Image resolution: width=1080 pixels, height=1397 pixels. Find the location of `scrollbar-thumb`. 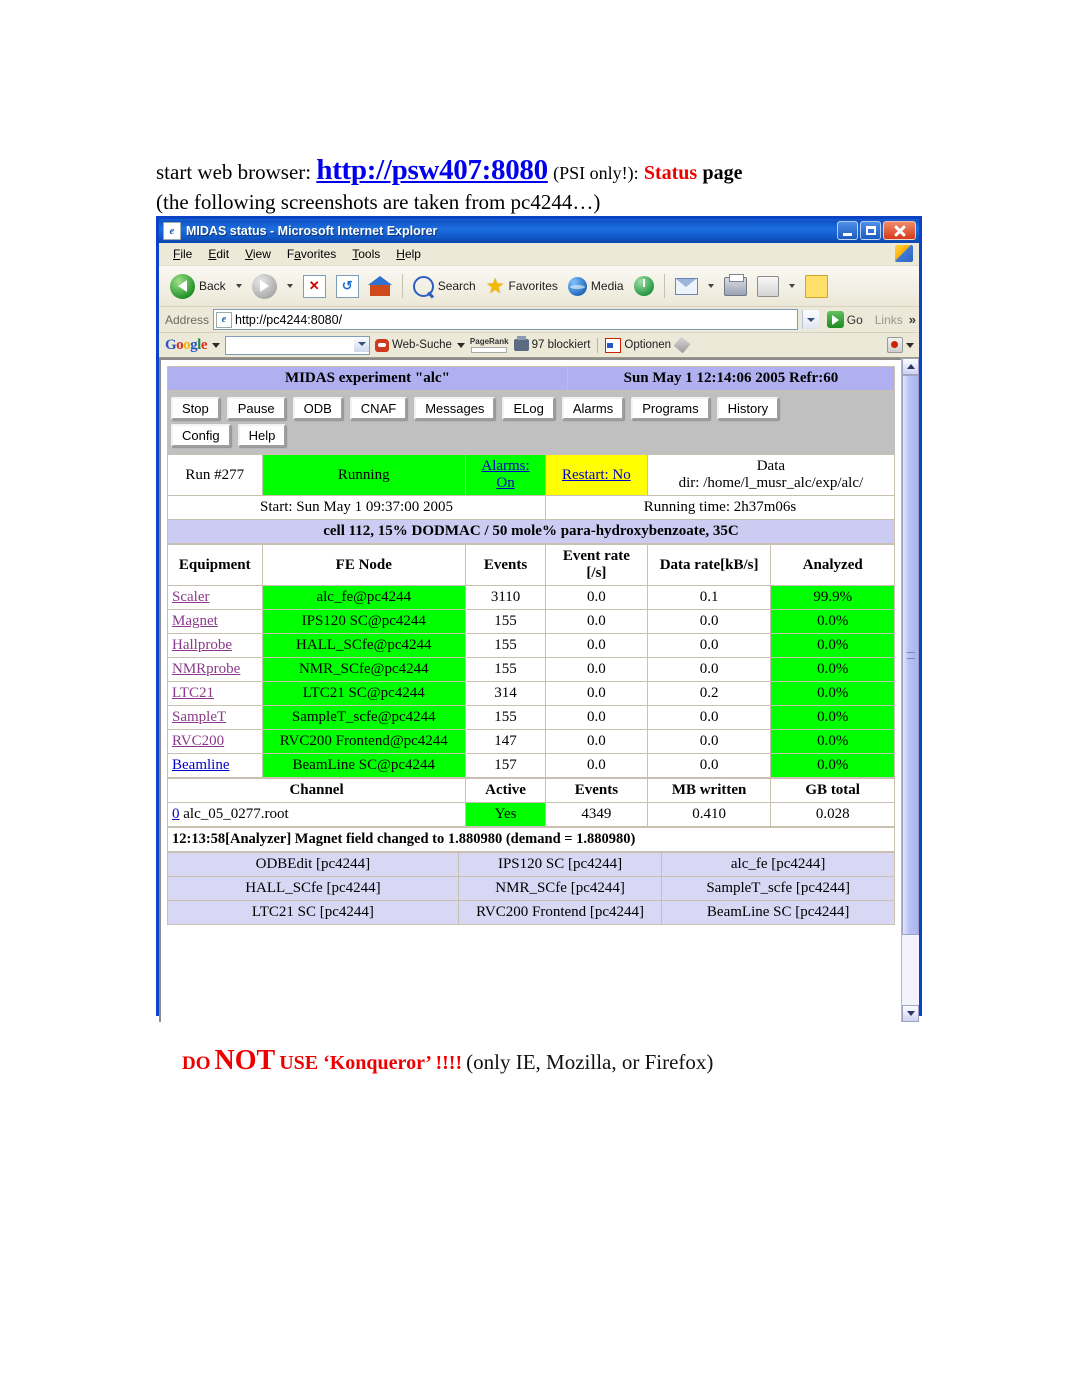

scrollbar-thumb is located at coordinates (910, 655).